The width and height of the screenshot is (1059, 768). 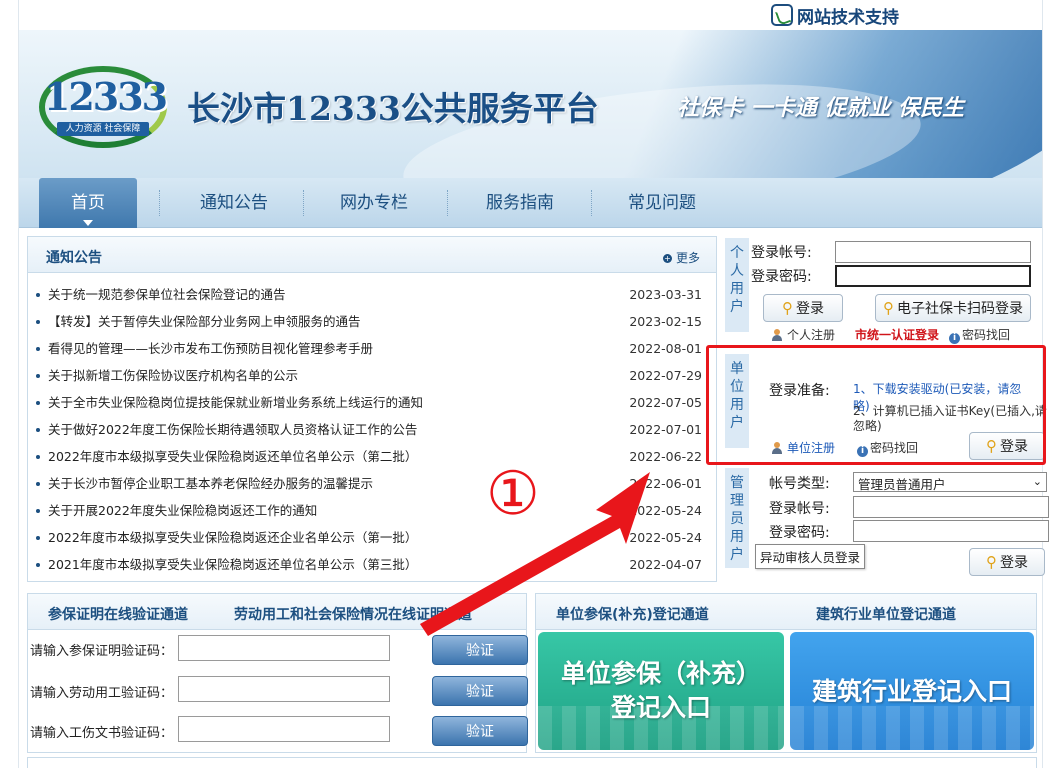 What do you see at coordinates (74, 258) in the screenshot?
I see `notice-panel-title: 通知公告` at bounding box center [74, 258].